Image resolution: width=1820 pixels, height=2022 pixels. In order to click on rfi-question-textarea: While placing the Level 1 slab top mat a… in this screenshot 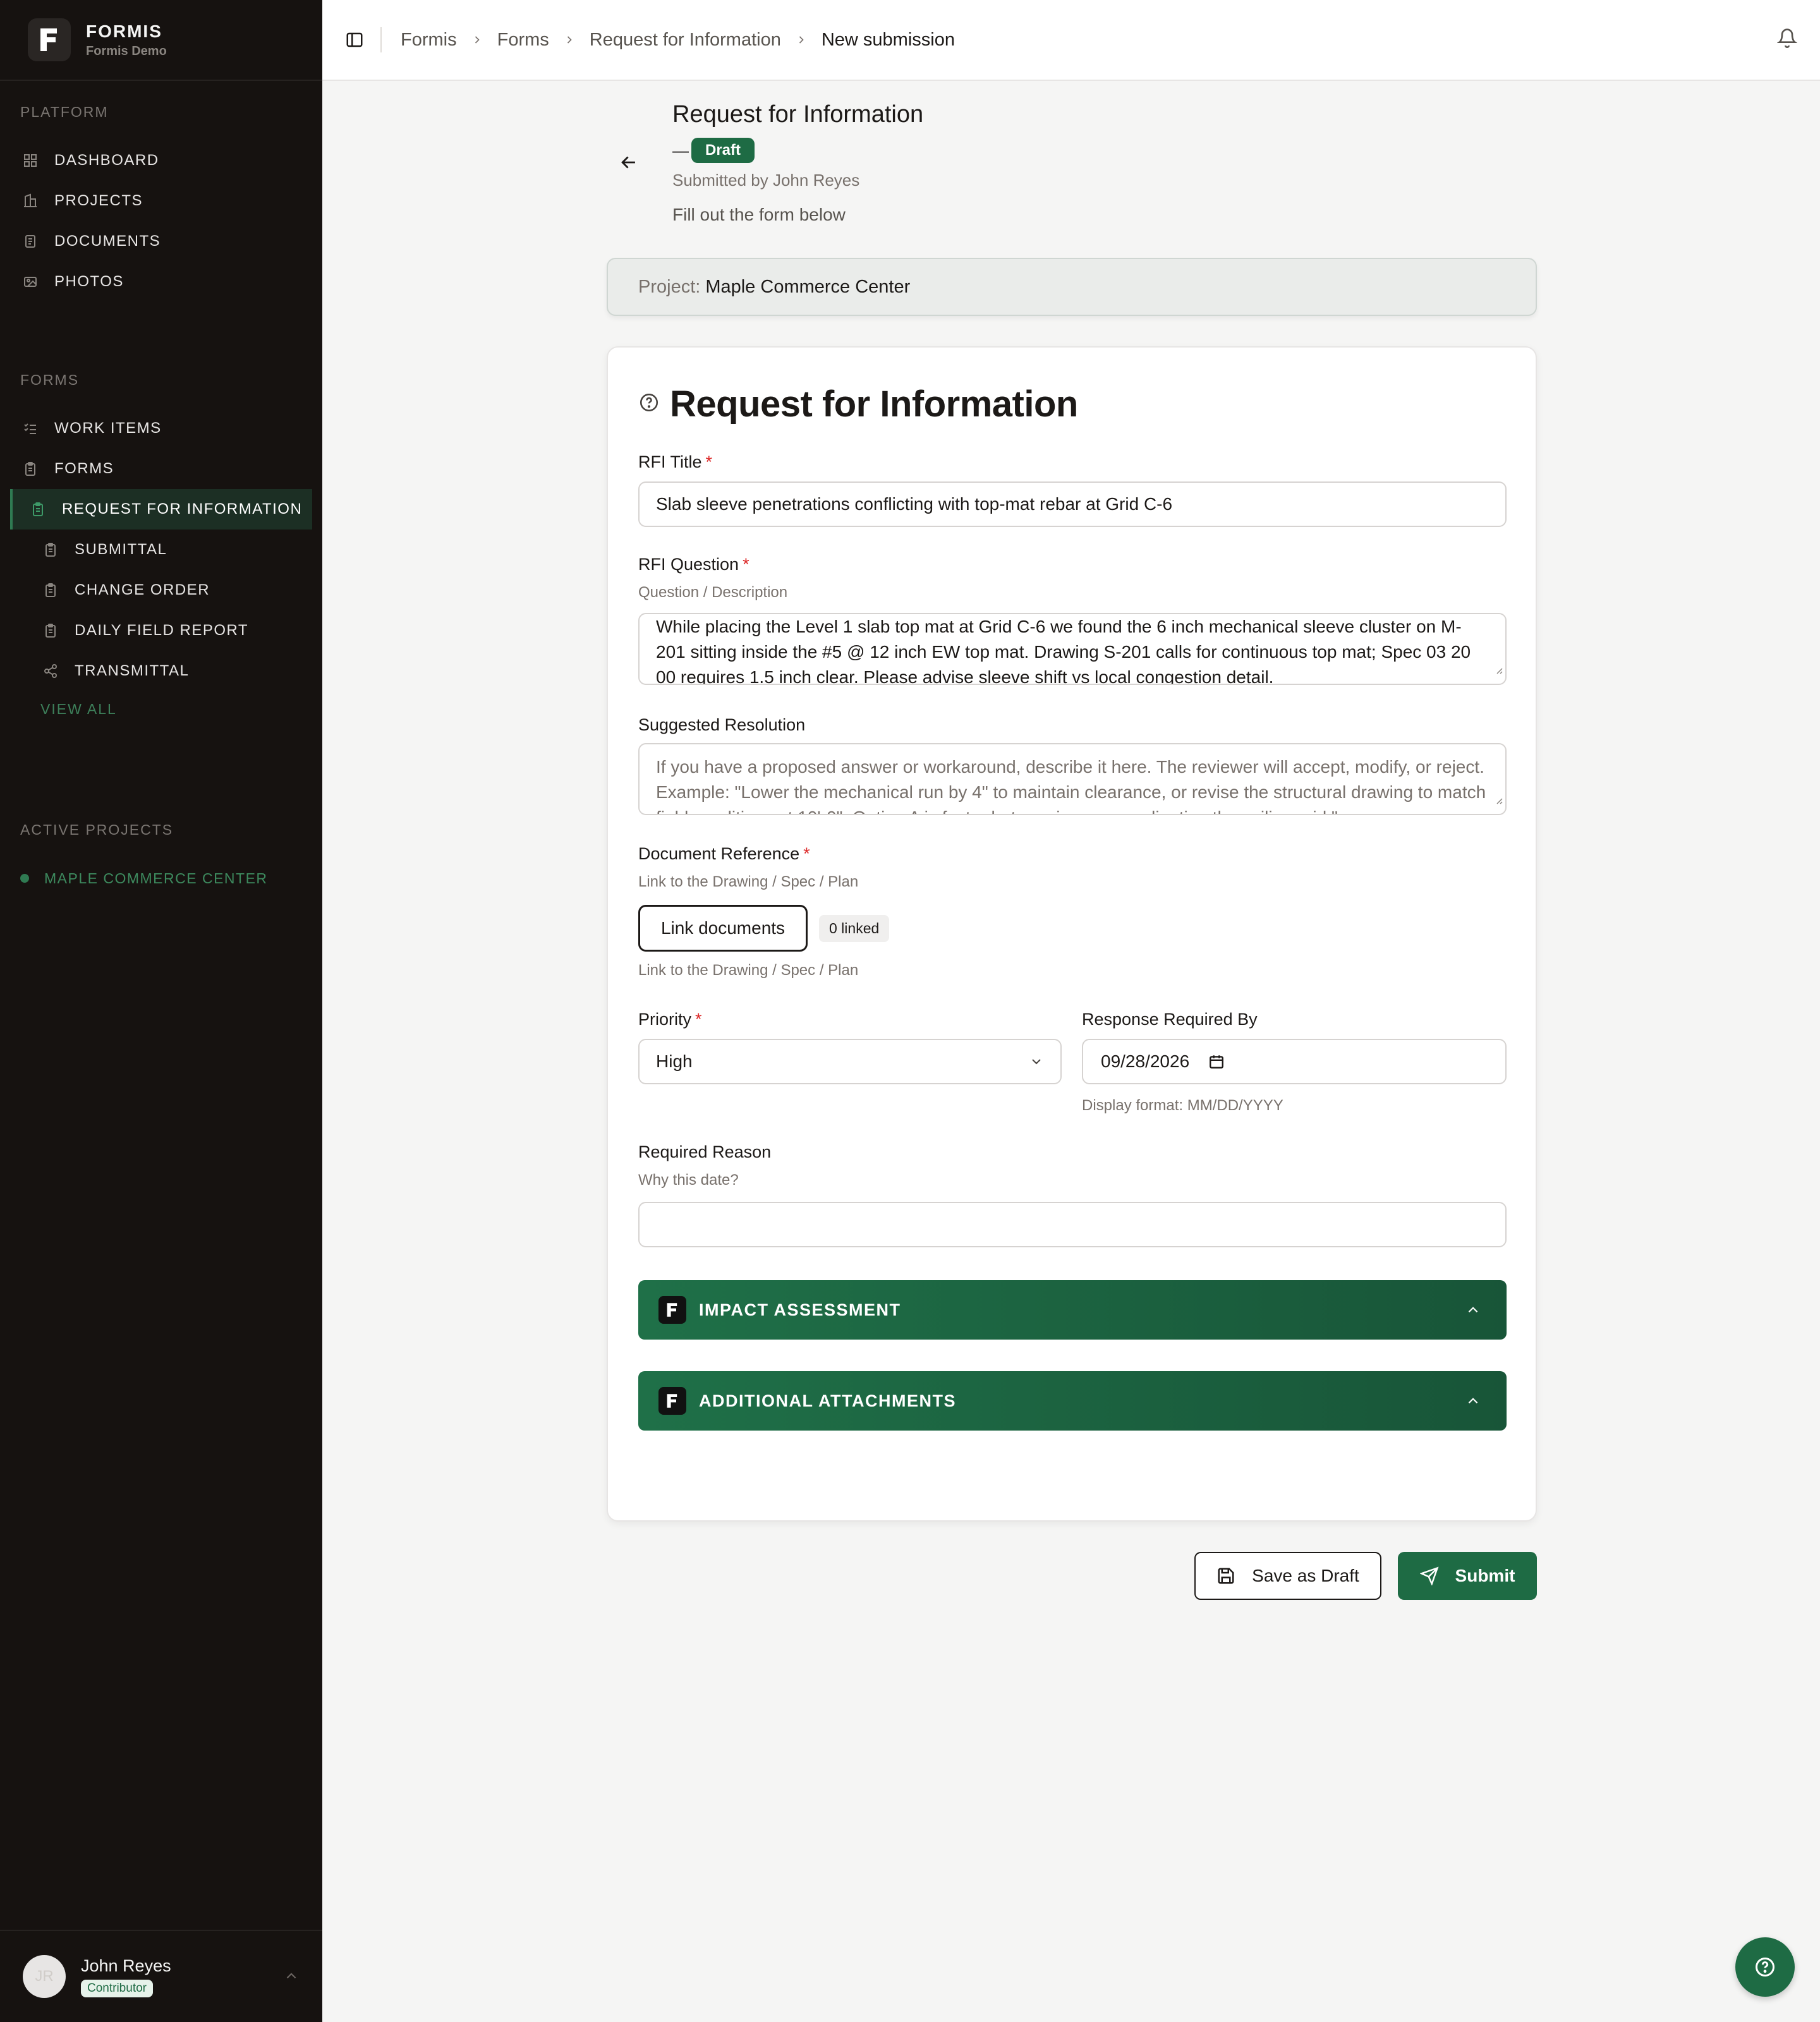, I will do `click(1072, 649)`.